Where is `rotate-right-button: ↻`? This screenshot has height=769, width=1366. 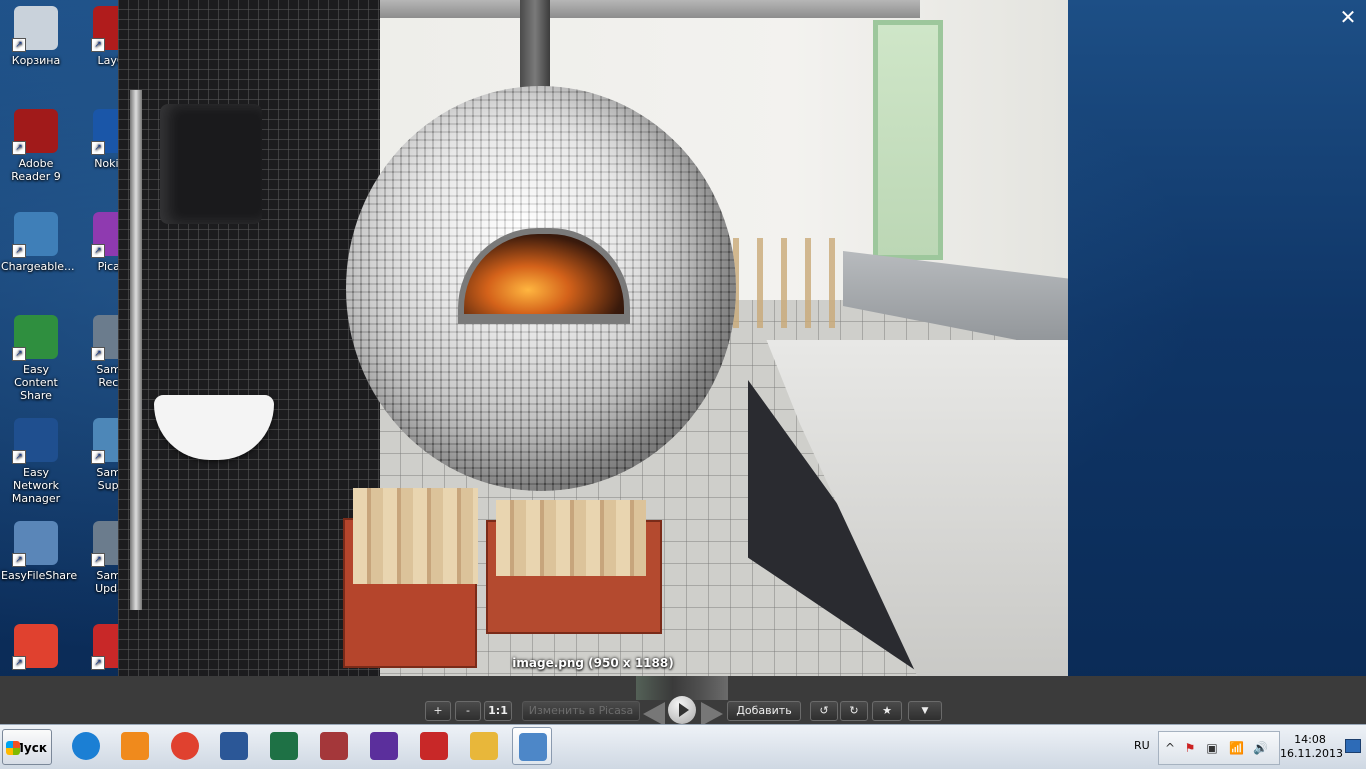
rotate-right-button: ↻ is located at coordinates (854, 711).